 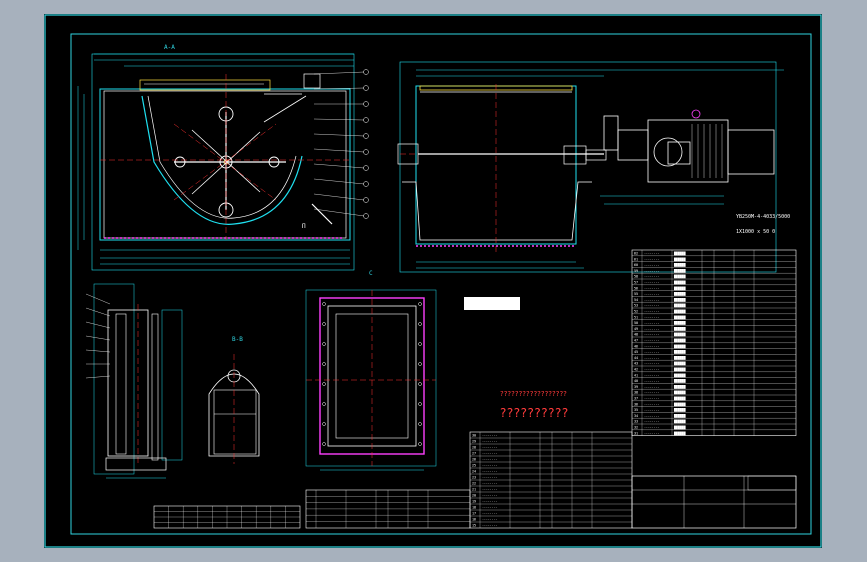 I want to click on parts-row-number: 34, so click(x=636, y=416).